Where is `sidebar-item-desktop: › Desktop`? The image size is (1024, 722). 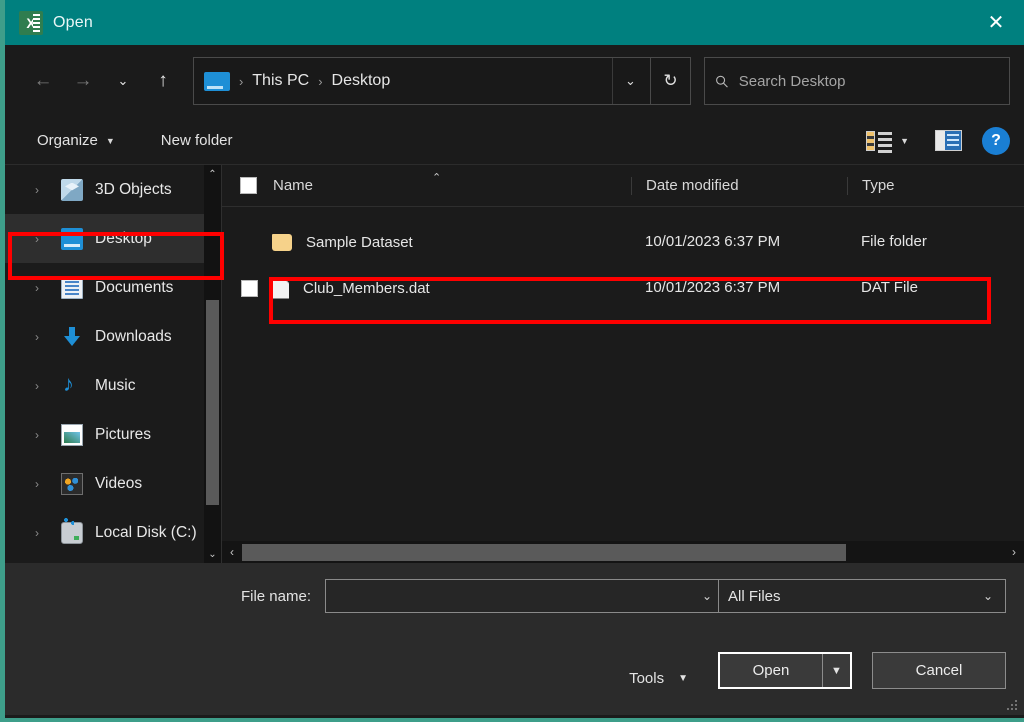 sidebar-item-desktop: › Desktop is located at coordinates (113, 238).